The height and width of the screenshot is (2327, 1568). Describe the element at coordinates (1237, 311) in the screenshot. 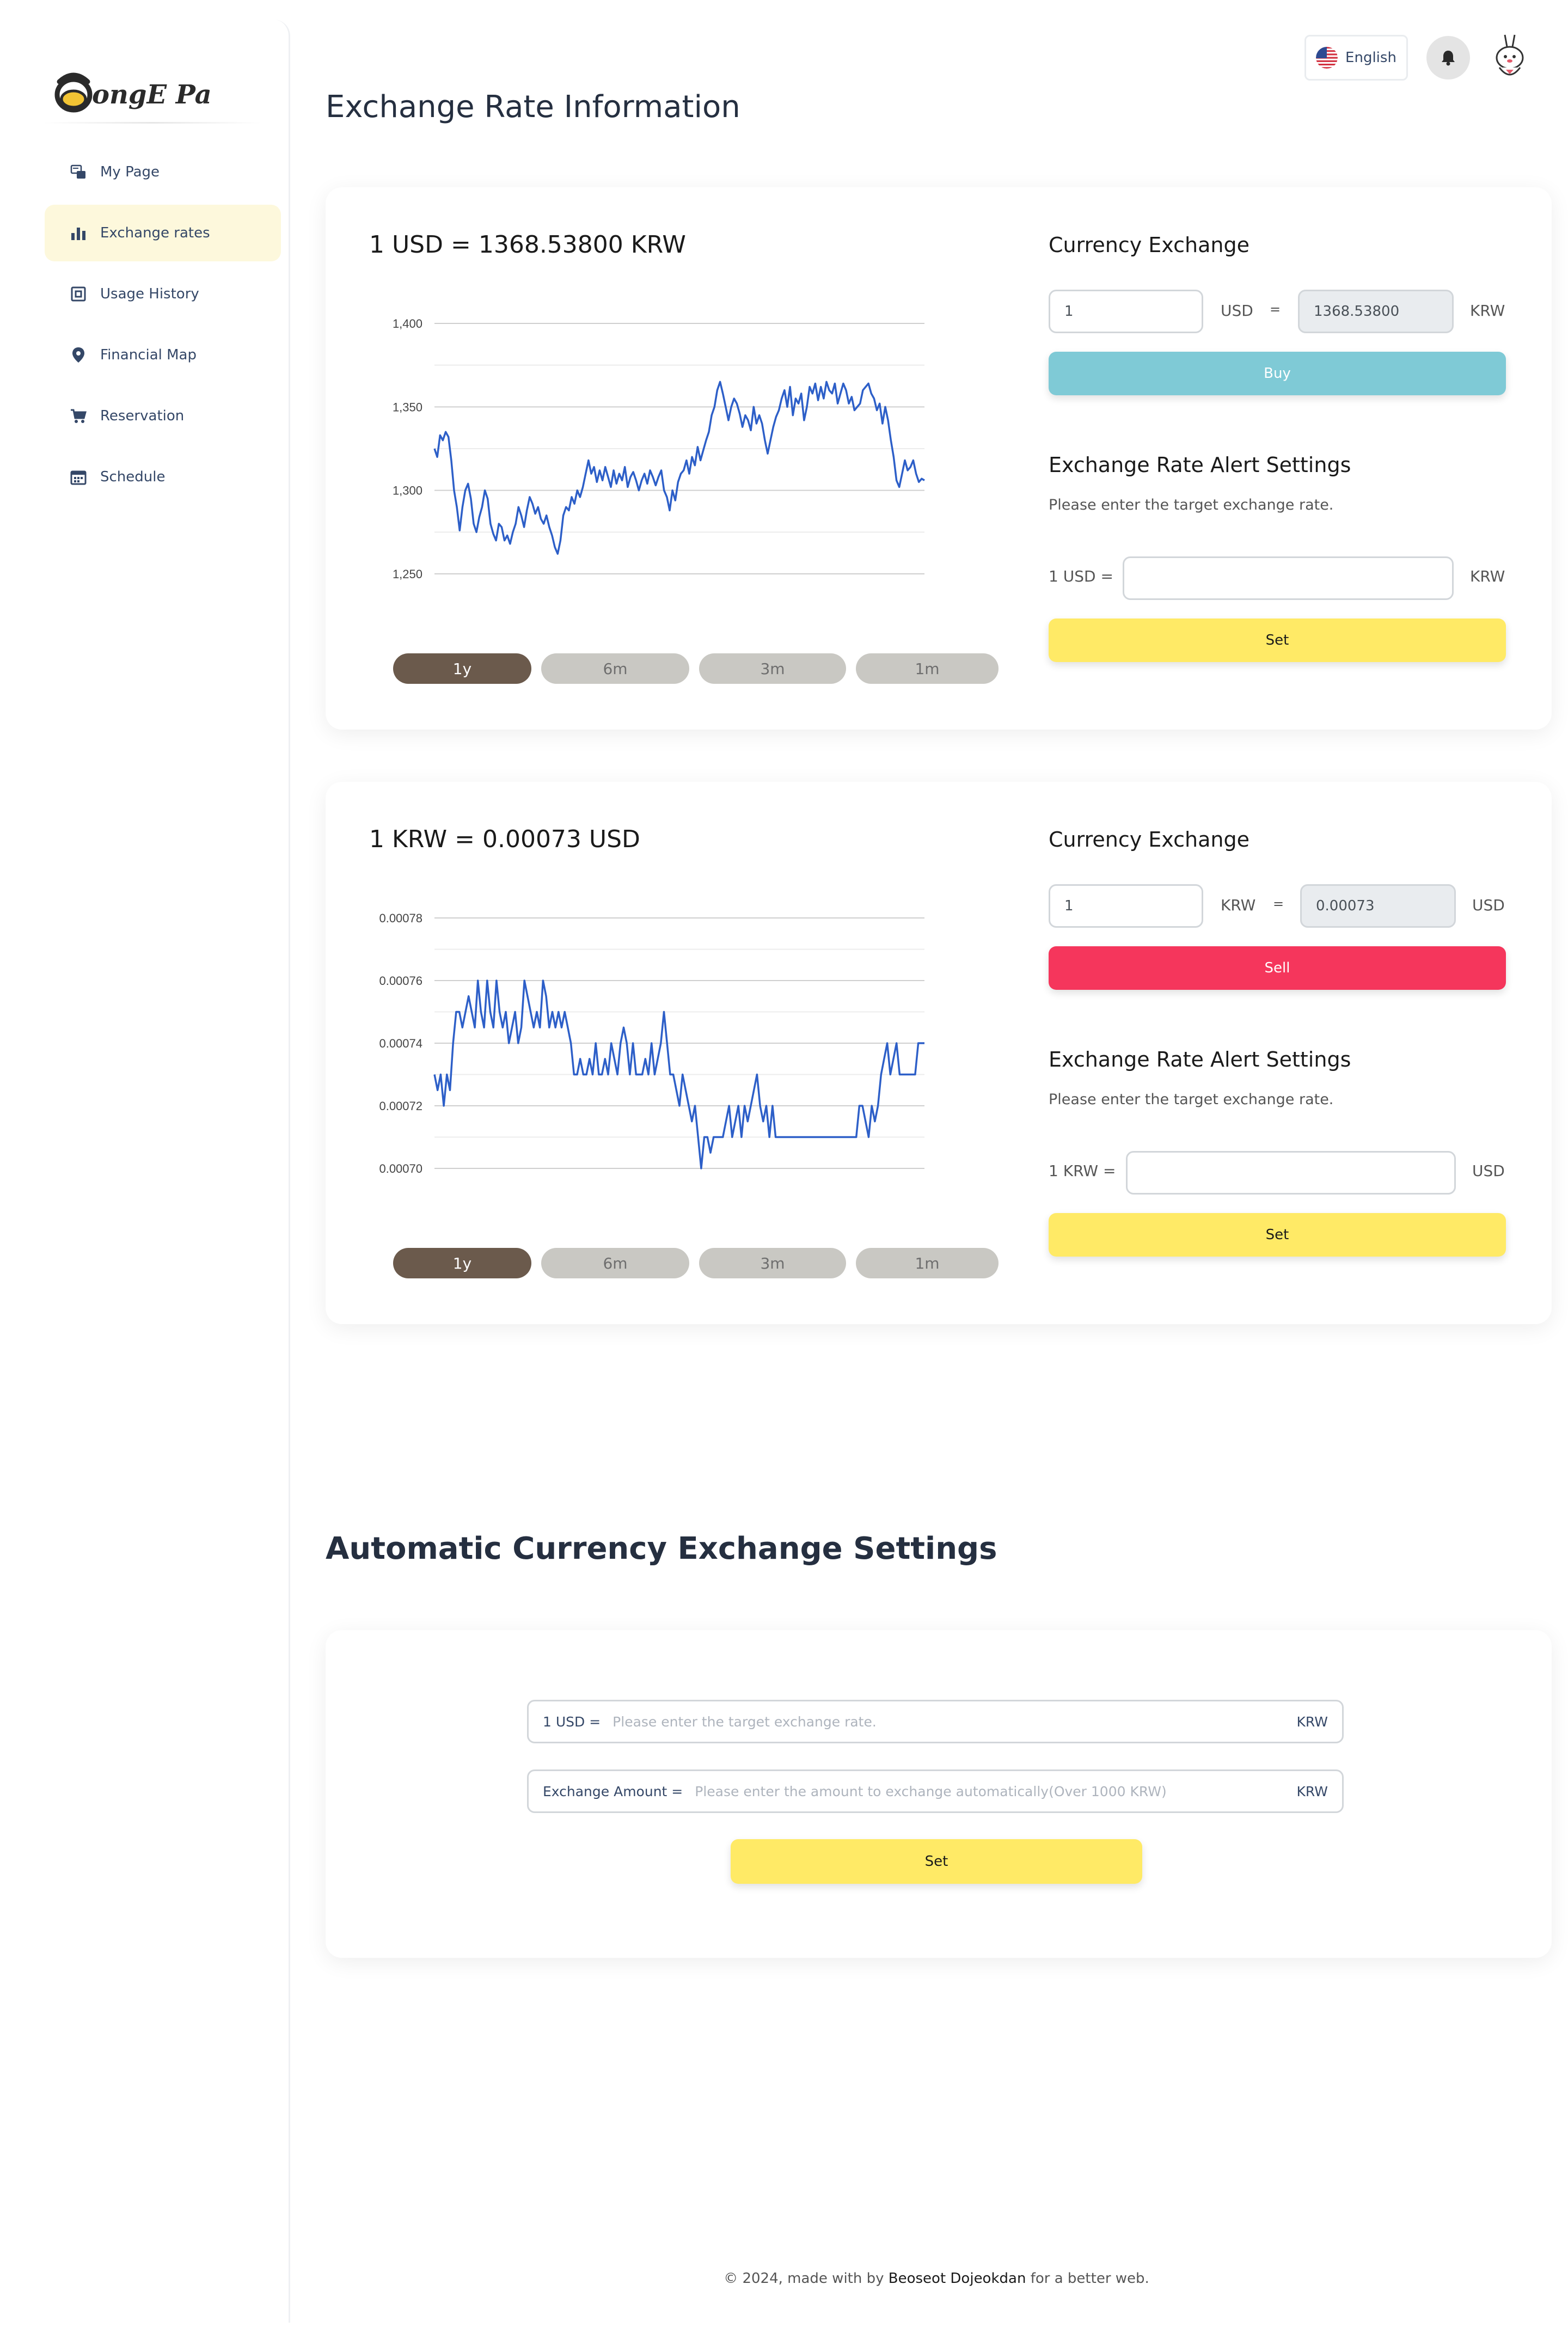

I see `from-unit-label: USD` at that location.